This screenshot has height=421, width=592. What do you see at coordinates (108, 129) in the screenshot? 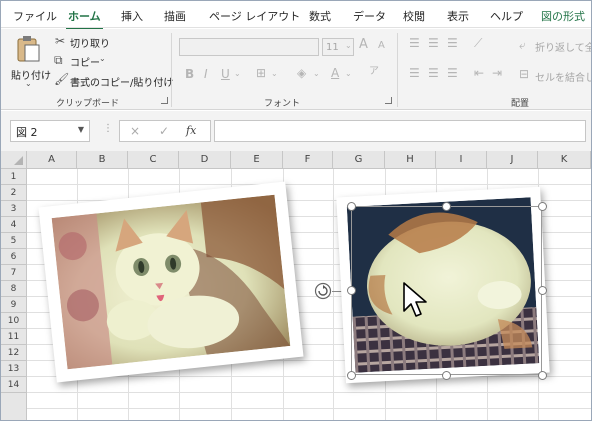
I see `more-options-icon: ⋮` at bounding box center [108, 129].